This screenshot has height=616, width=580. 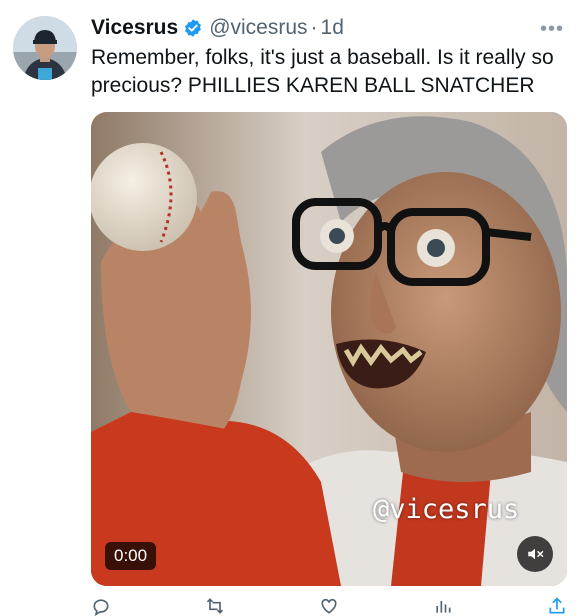 What do you see at coordinates (552, 29) in the screenshot?
I see `more-icon: •••` at bounding box center [552, 29].